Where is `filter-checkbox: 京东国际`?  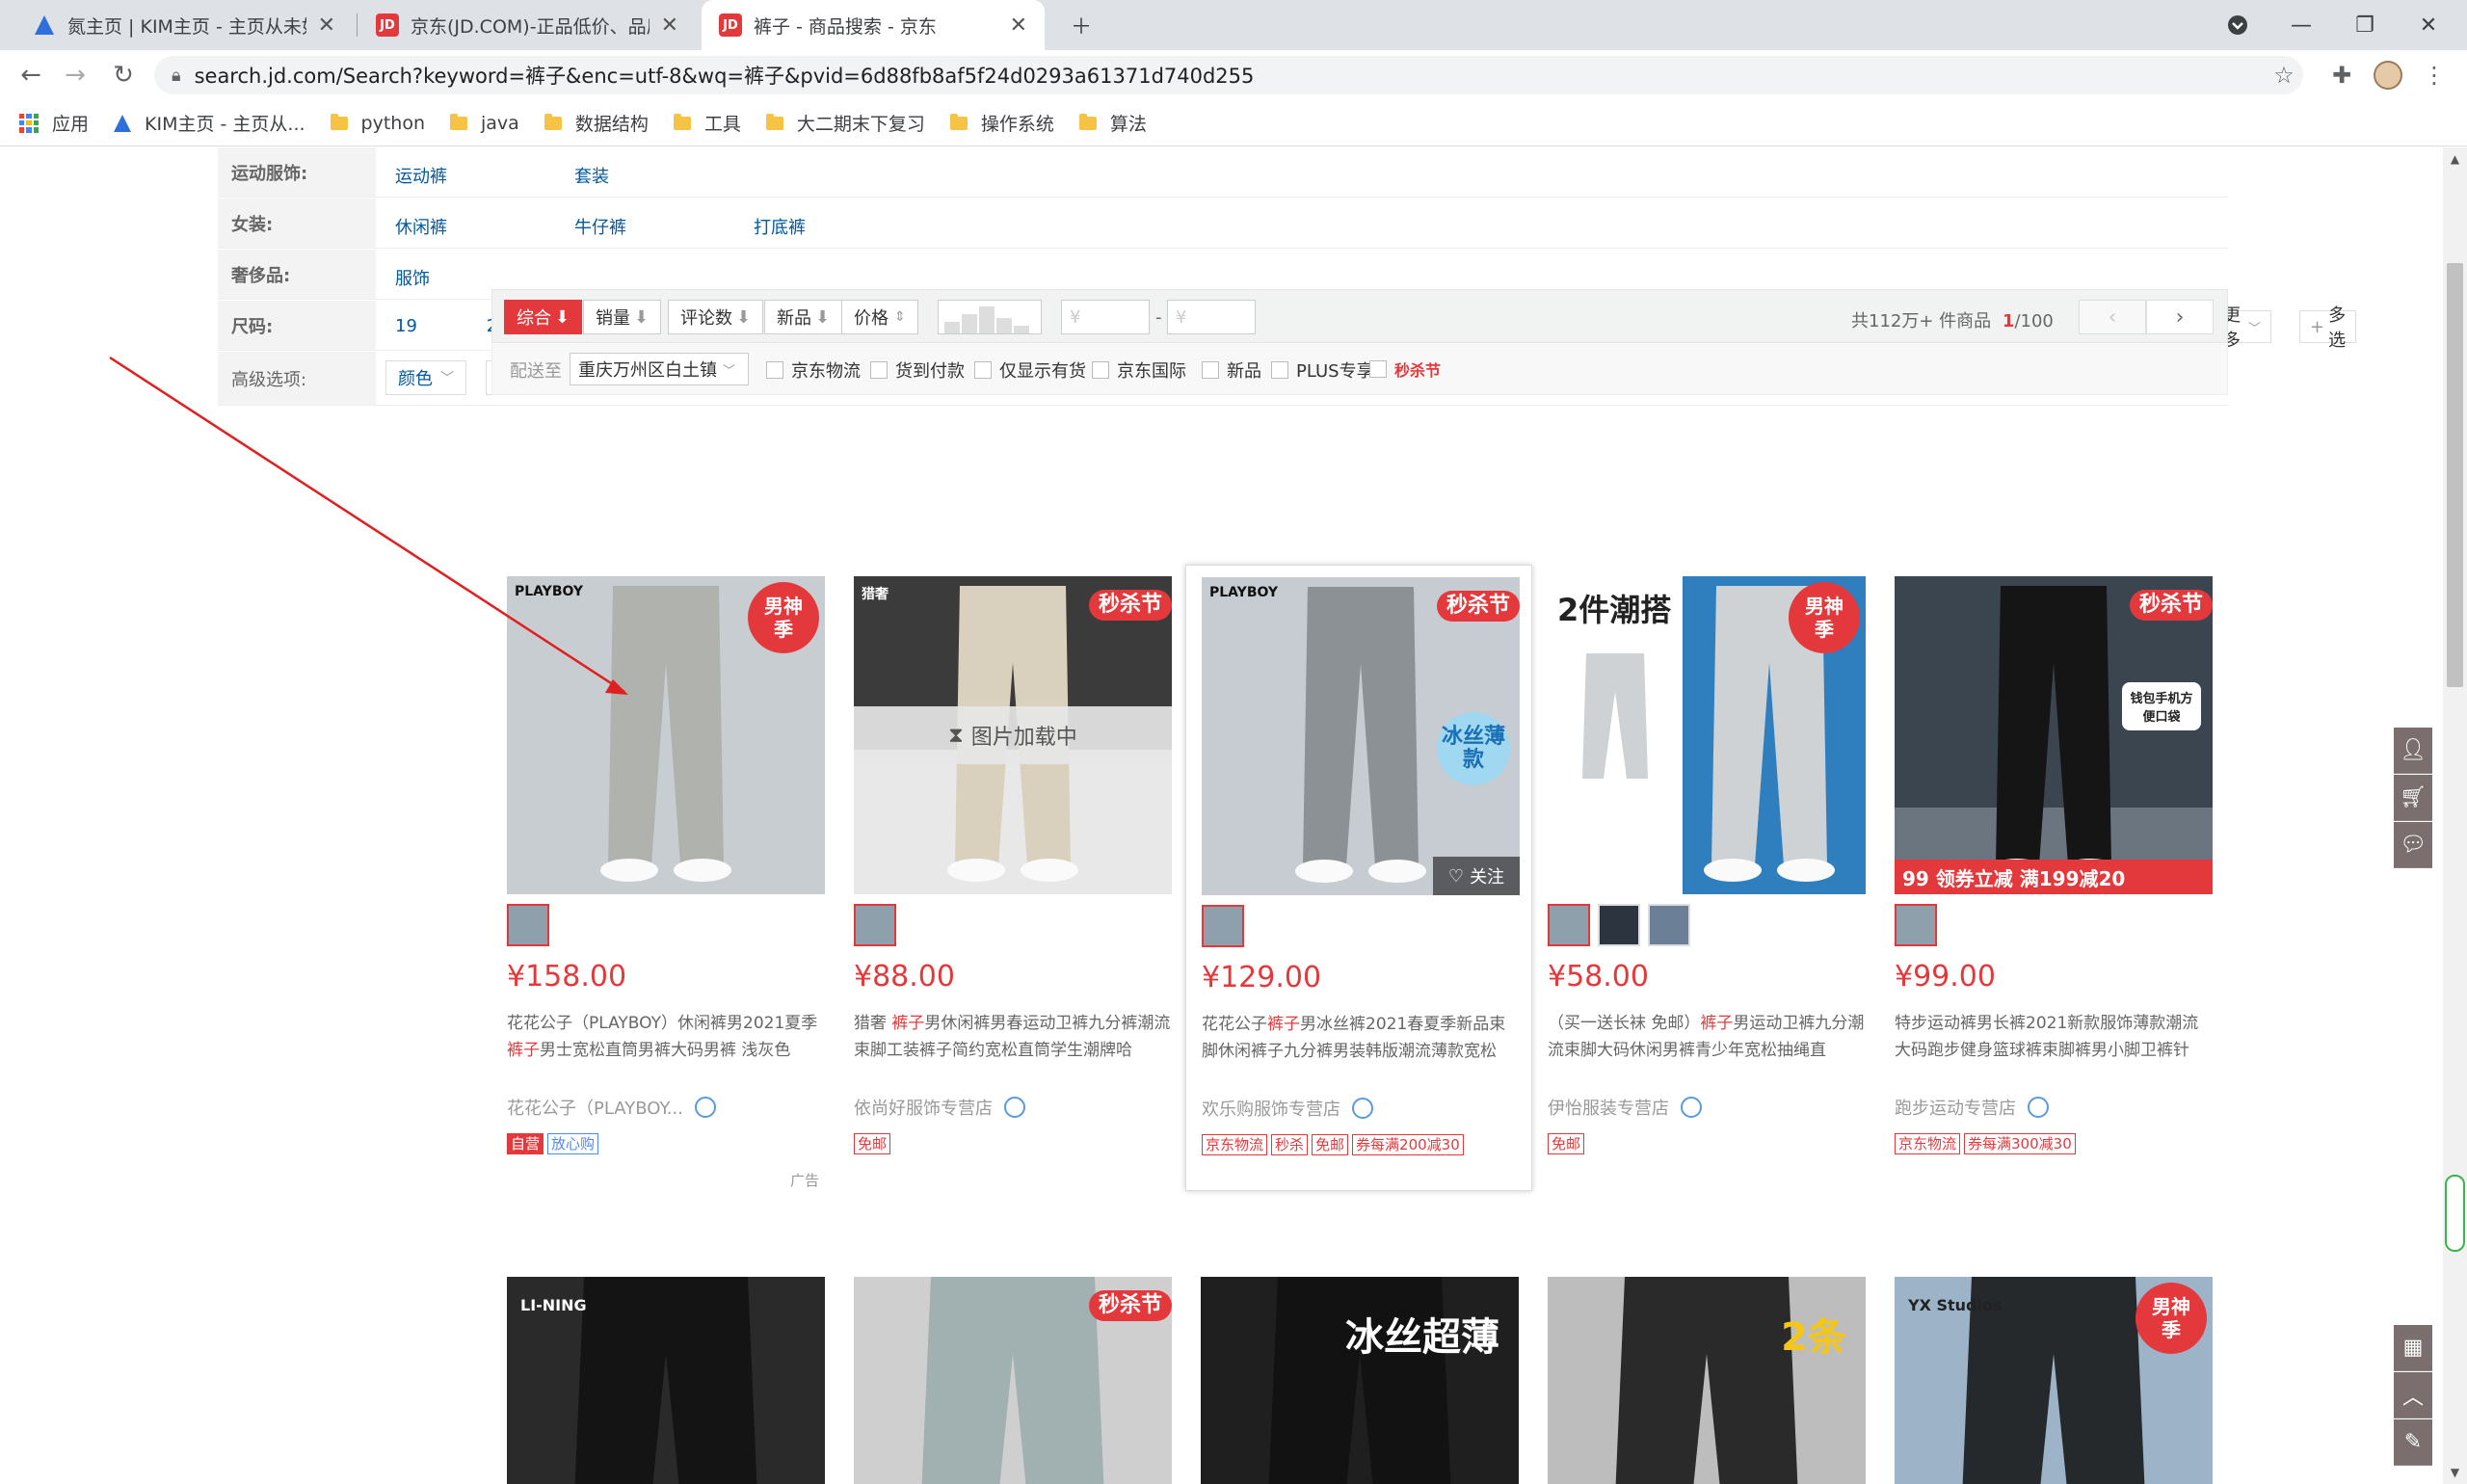
filter-checkbox: 京东国际 is located at coordinates (1139, 370).